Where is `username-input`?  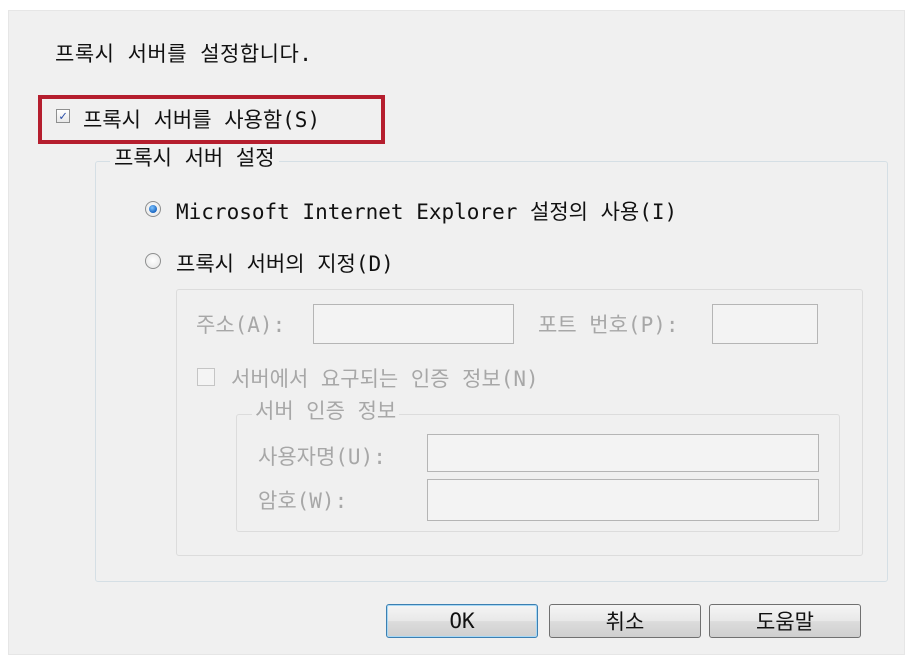
username-input is located at coordinates (623, 453).